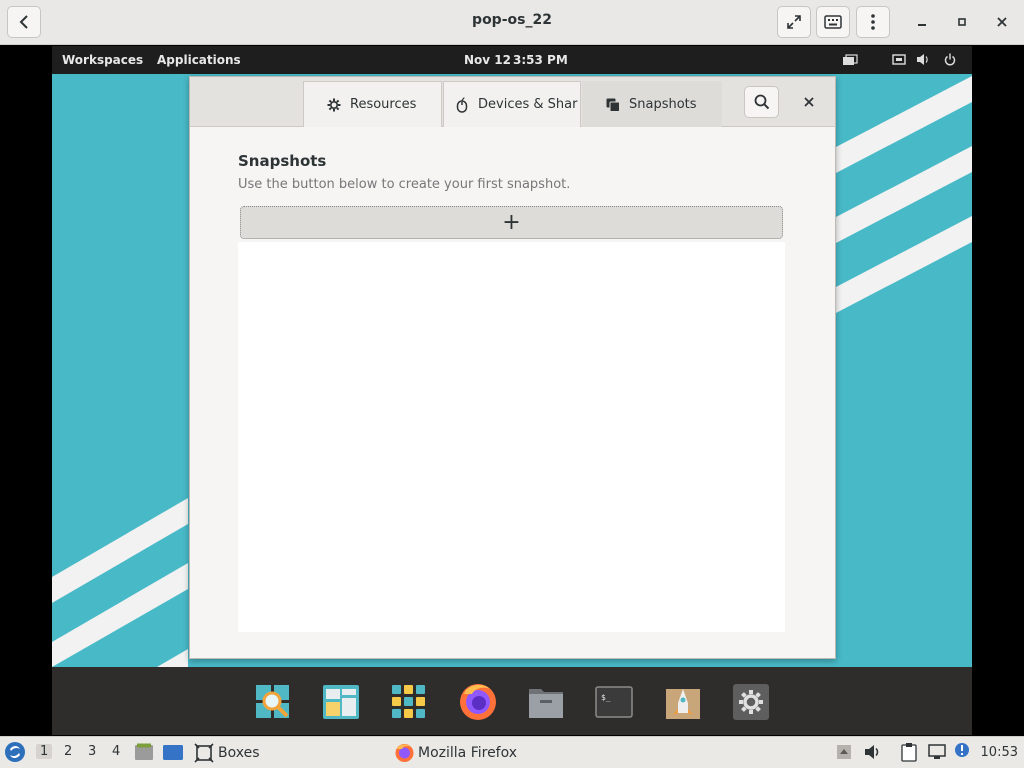  What do you see at coordinates (204, 753) in the screenshot?
I see `boxes-task-icon` at bounding box center [204, 753].